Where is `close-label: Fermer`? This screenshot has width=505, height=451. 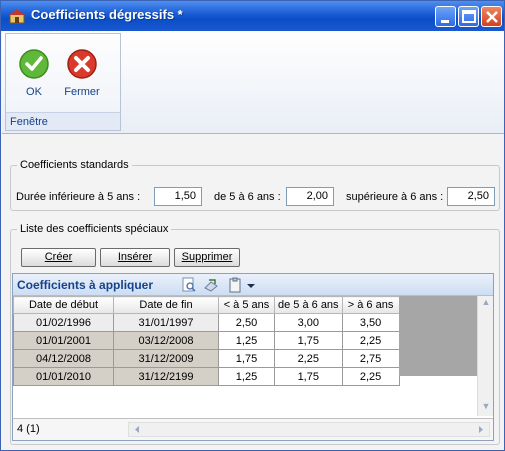 close-label: Fermer is located at coordinates (82, 92).